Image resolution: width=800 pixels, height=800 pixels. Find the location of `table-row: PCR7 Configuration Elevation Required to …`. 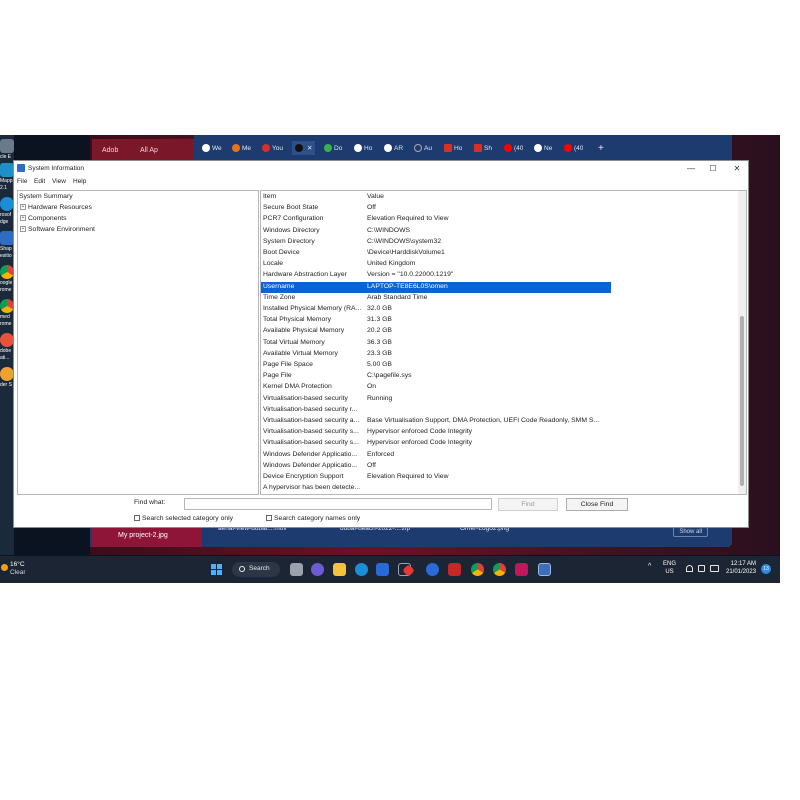

table-row: PCR7 Configuration Elevation Required to … is located at coordinates (436, 219).